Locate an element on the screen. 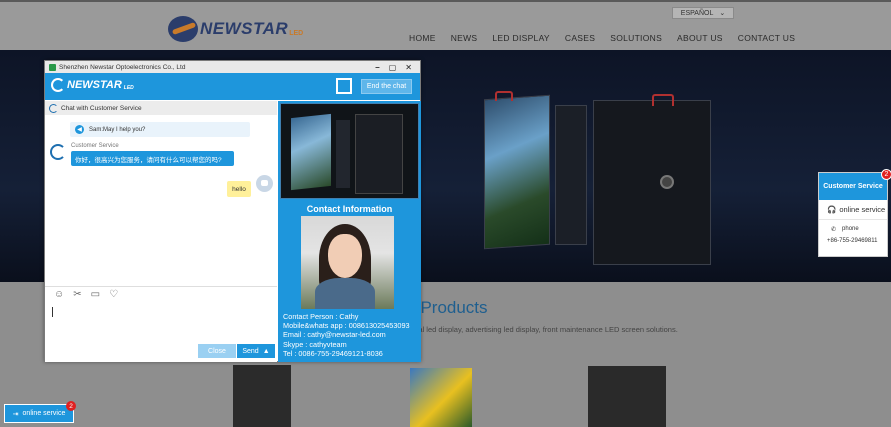 The height and width of the screenshot is (427, 891). nav-contact-us: CONTACT US is located at coordinates (766, 38).